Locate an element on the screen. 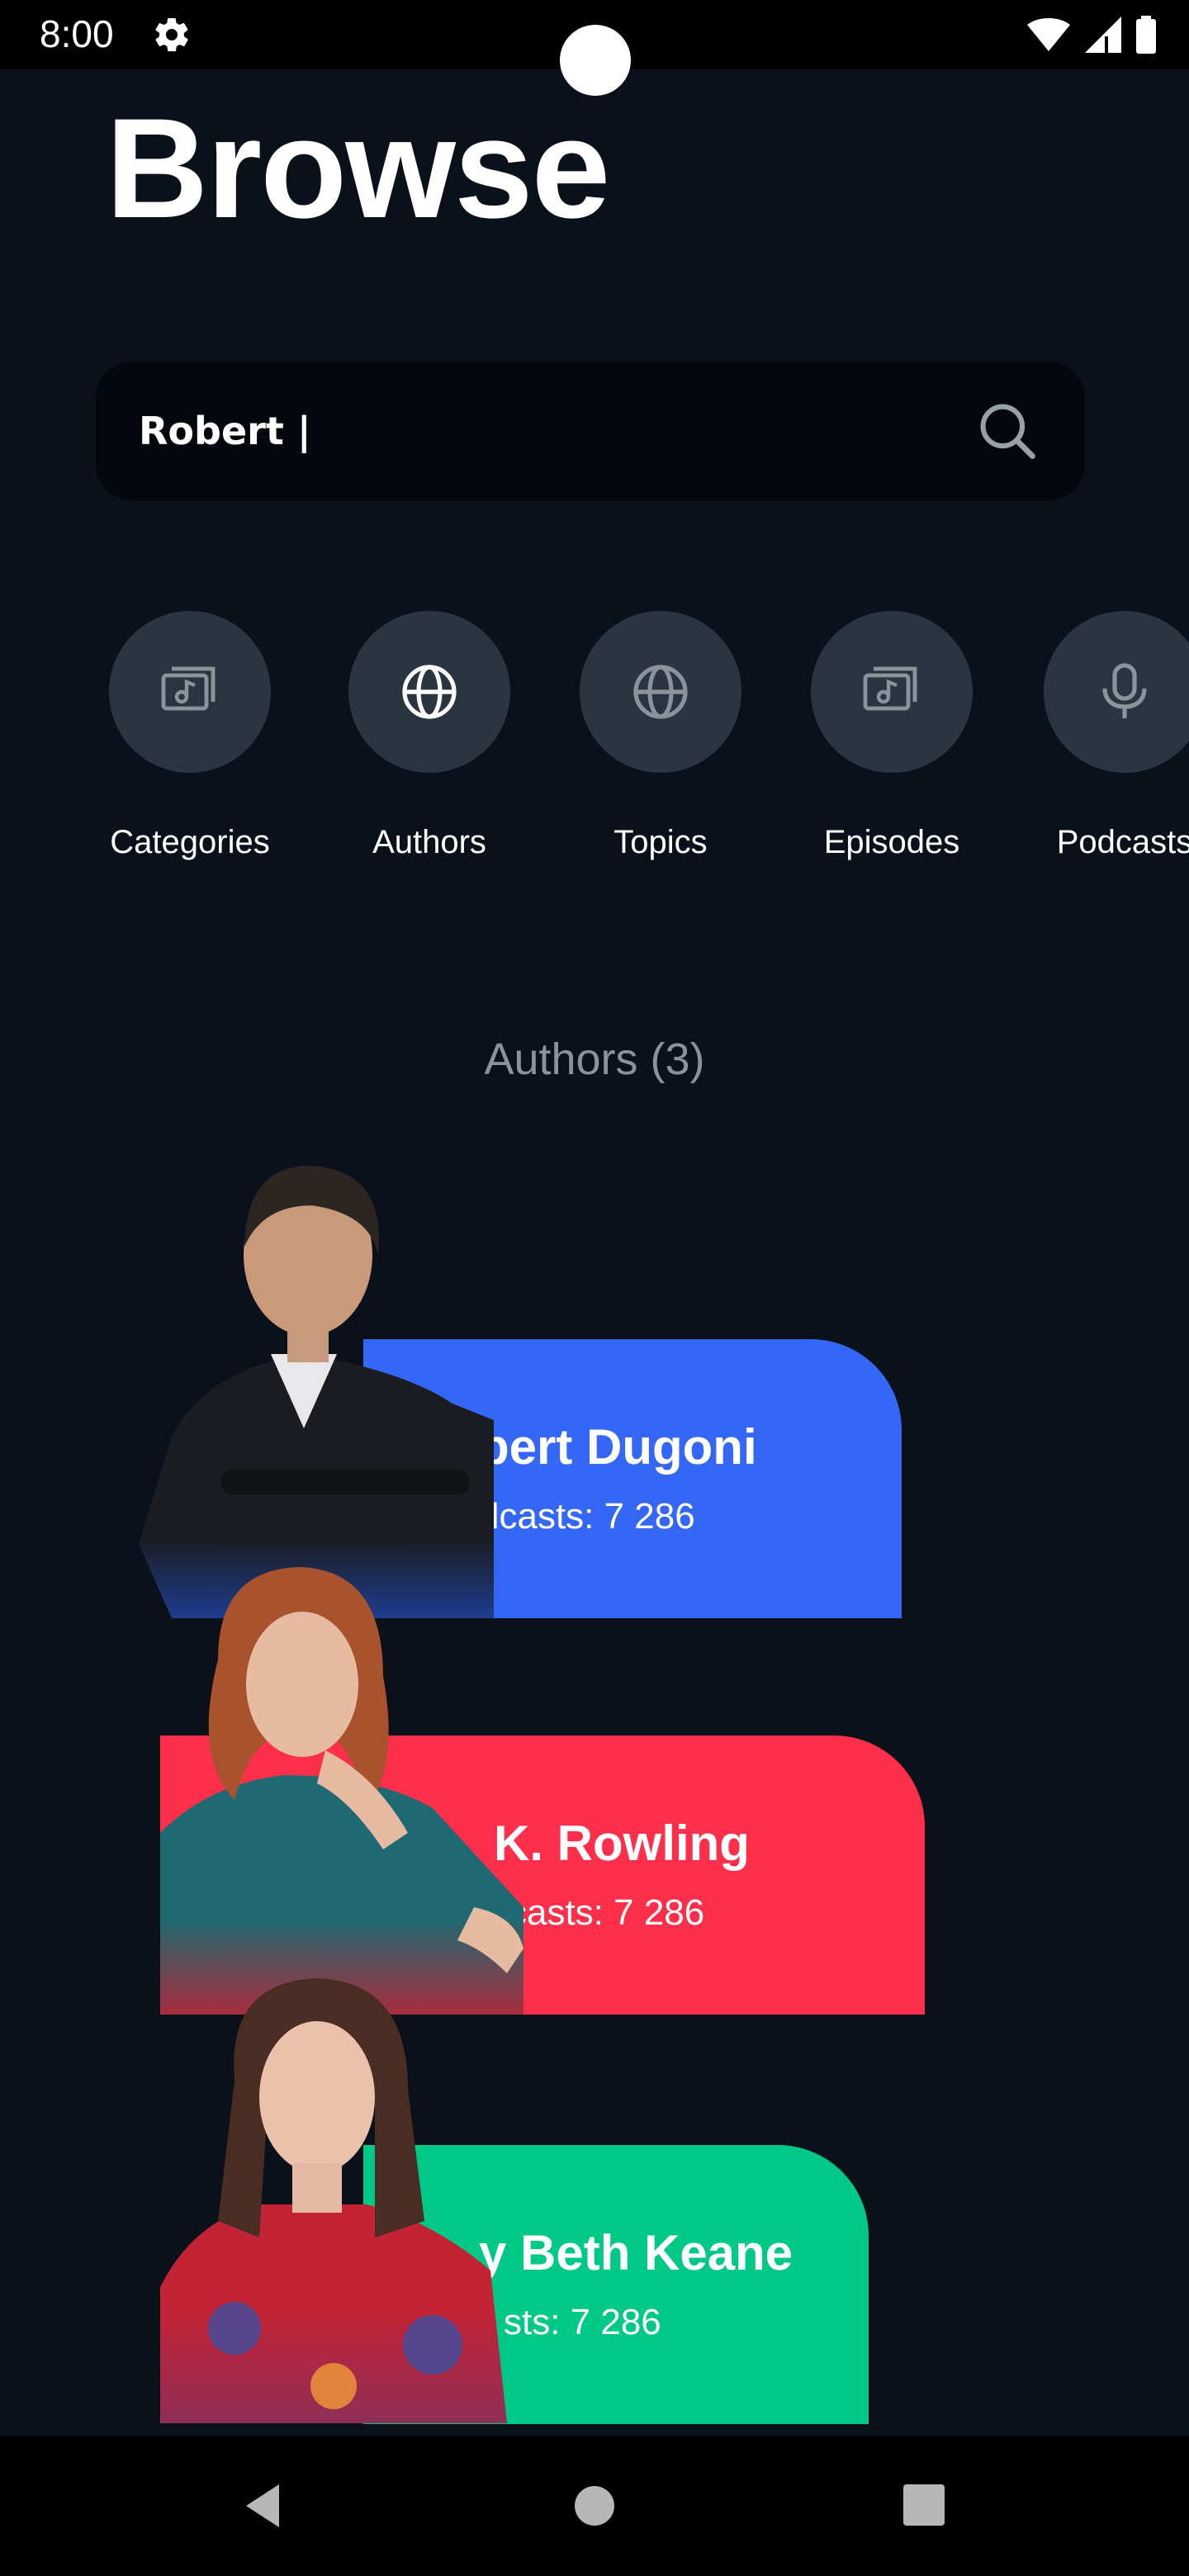  category-episodes: Episodes is located at coordinates (891, 735).